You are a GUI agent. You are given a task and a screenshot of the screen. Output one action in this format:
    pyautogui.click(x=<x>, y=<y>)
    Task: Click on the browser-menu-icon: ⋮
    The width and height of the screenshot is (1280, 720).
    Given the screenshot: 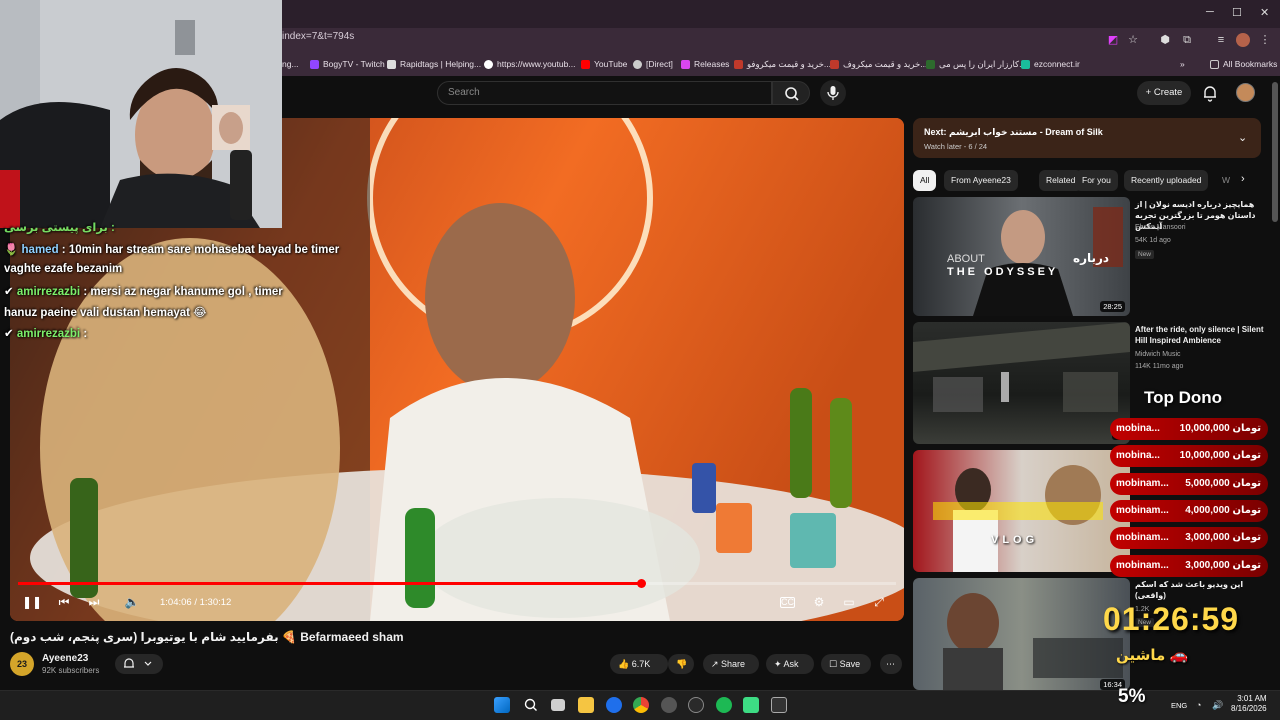 What is the action you would take?
    pyautogui.click(x=1265, y=40)
    